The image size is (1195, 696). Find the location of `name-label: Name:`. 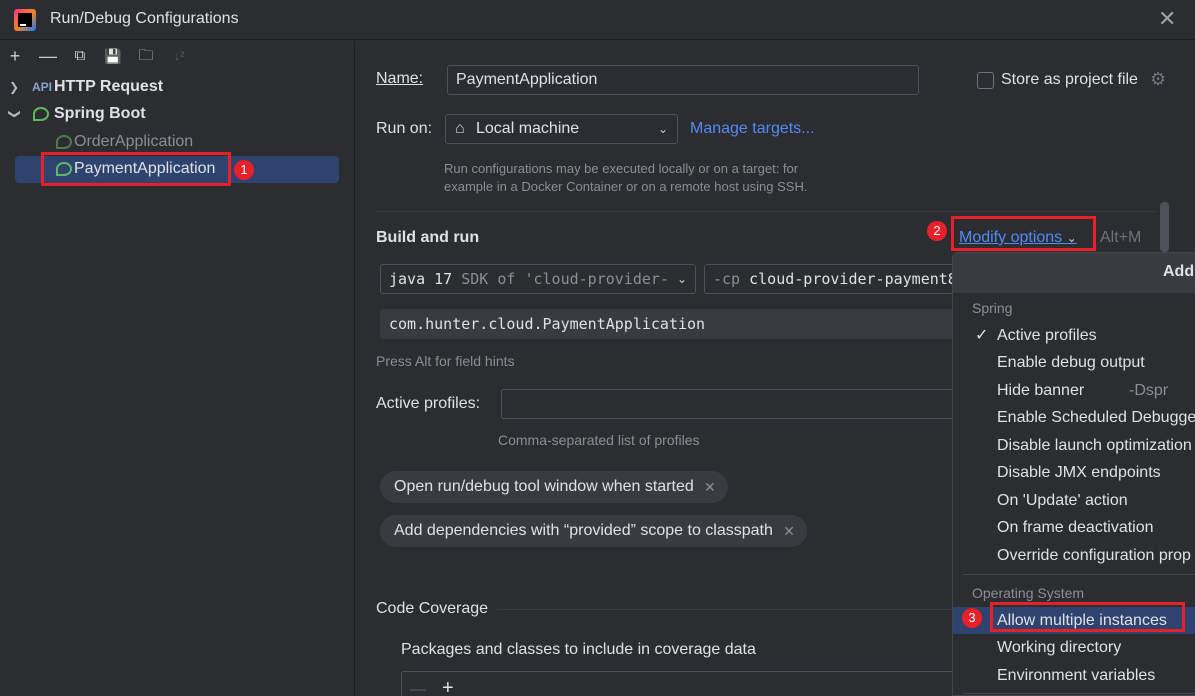

name-label: Name: is located at coordinates (399, 79).